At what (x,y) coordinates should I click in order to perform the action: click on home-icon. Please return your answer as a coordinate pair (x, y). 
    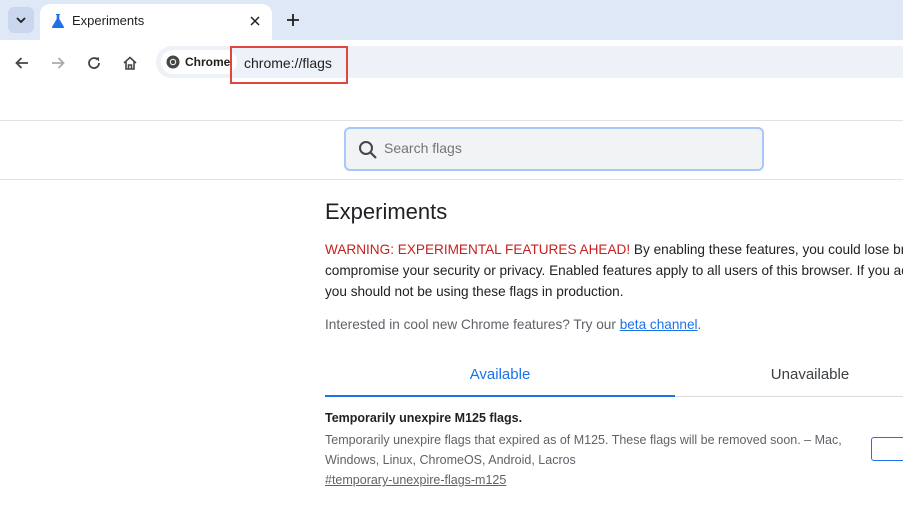
    Looking at the image, I should click on (130, 63).